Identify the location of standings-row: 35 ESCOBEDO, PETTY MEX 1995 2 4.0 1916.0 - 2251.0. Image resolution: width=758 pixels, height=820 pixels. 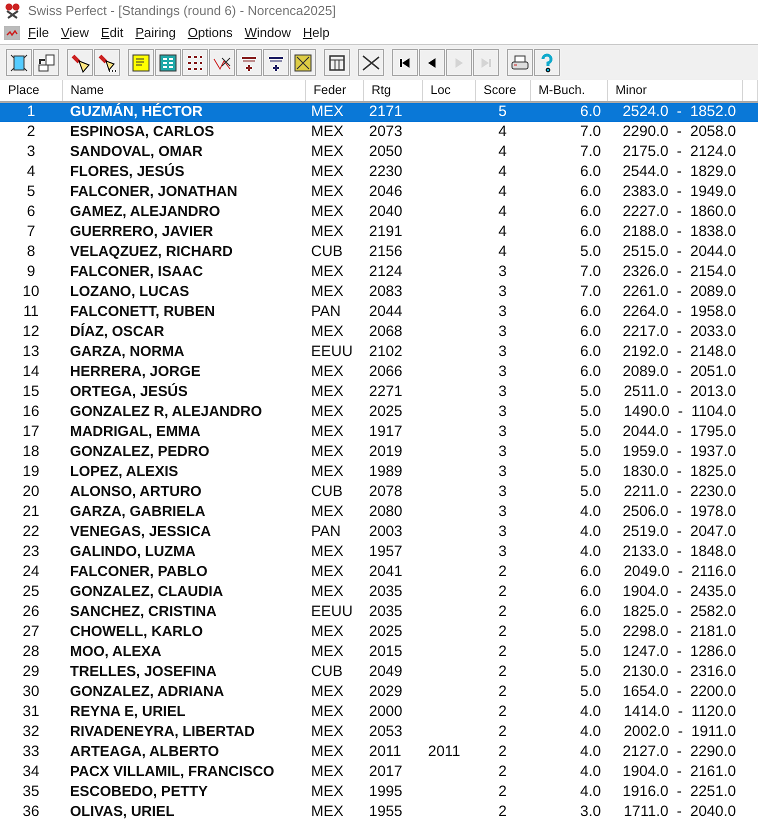
(379, 792).